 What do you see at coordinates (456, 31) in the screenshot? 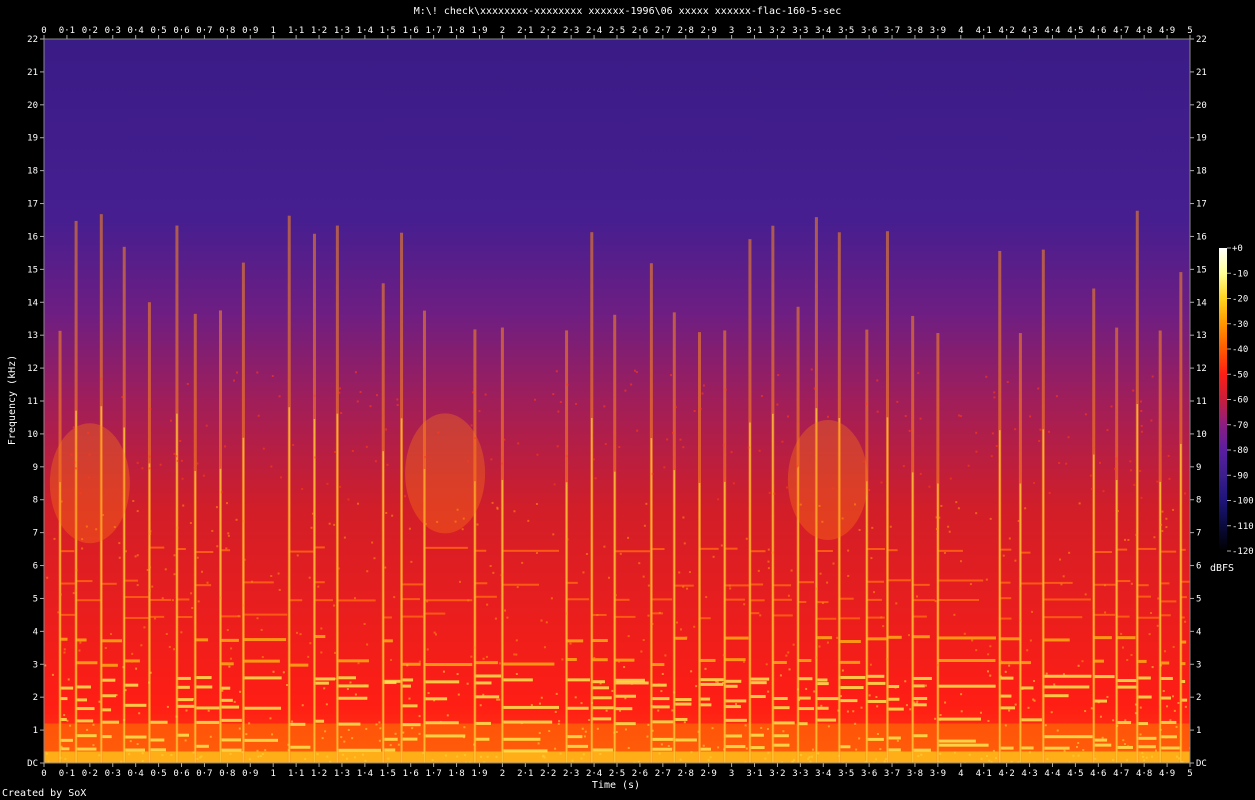
I see `x-tick-label: 1·8` at bounding box center [456, 31].